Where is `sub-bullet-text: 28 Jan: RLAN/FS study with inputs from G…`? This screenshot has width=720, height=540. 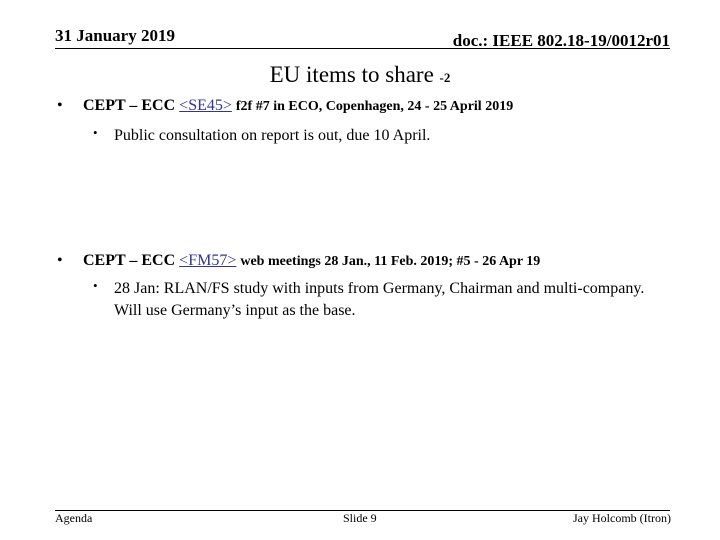
sub-bullet-text: 28 Jan: RLAN/FS study with inputs from G… is located at coordinates (379, 299).